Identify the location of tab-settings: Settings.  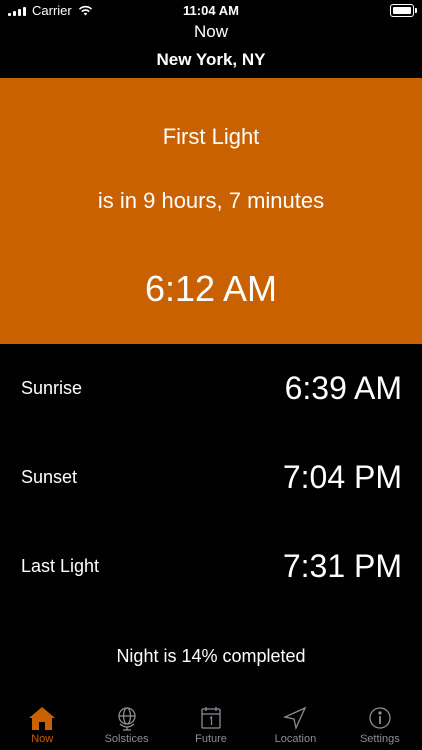
(380, 724).